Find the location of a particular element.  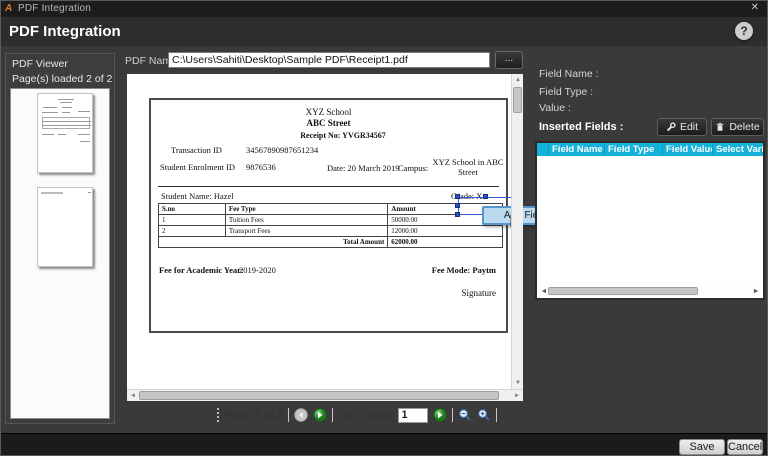

previous-page-button is located at coordinates (301, 415).